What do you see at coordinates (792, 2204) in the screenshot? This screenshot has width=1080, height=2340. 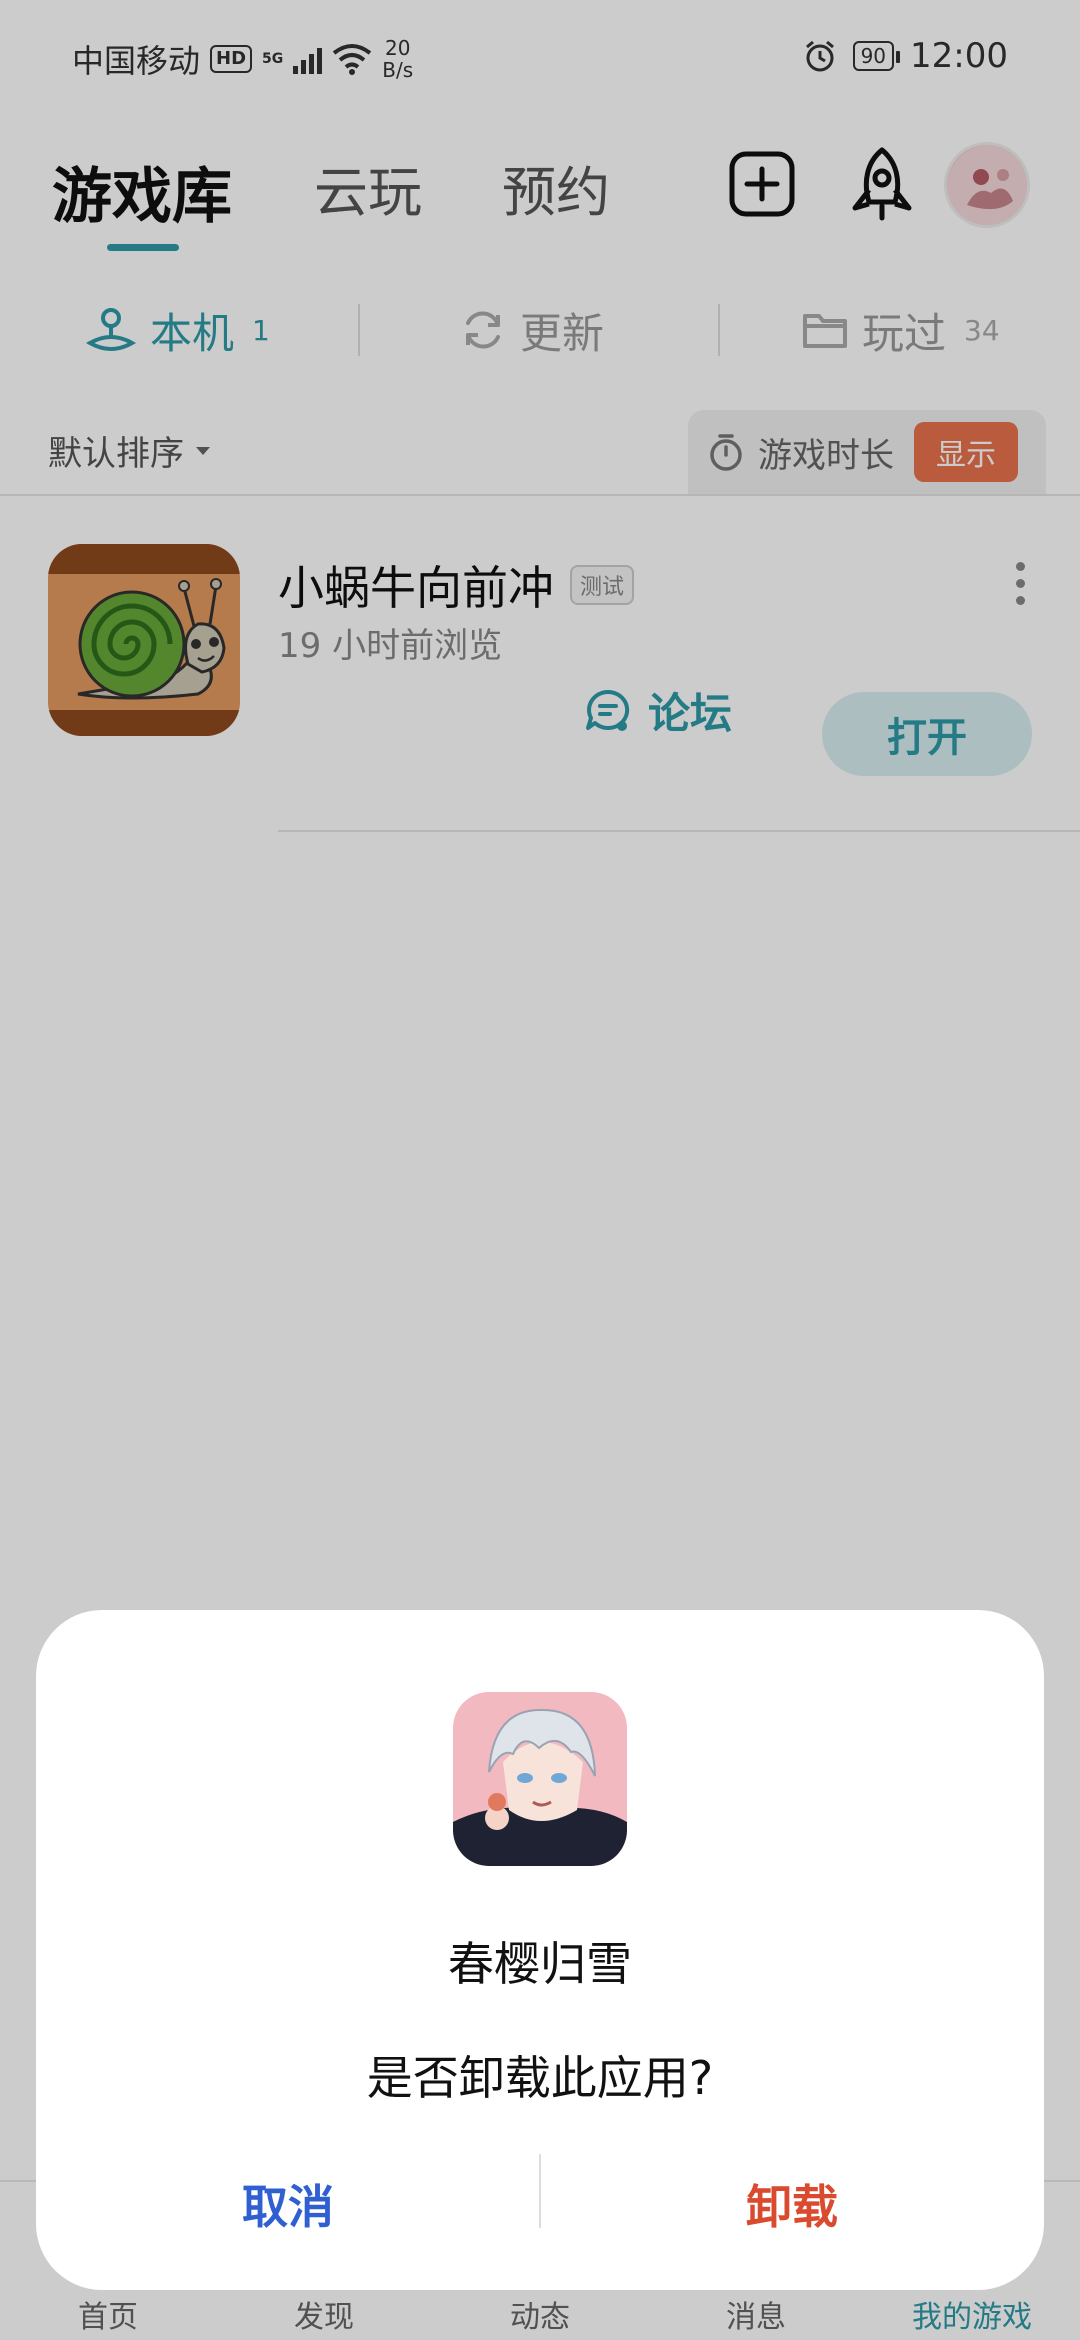 I see `uninstall-button: 卸载` at bounding box center [792, 2204].